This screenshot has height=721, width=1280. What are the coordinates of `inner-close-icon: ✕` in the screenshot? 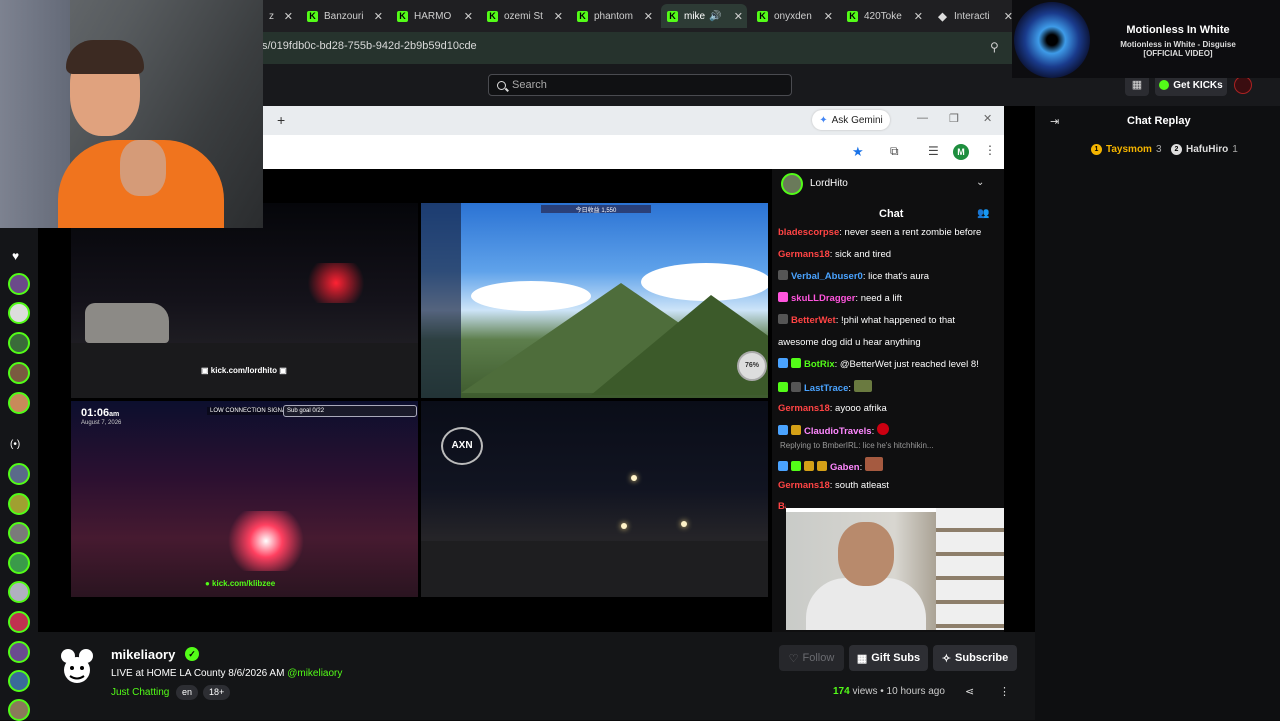 It's located at (988, 119).